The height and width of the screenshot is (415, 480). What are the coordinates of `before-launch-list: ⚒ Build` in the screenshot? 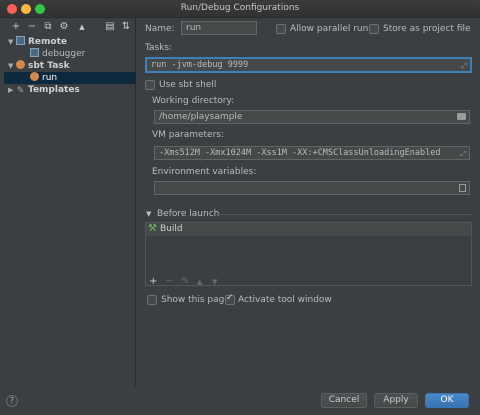 It's located at (308, 254).